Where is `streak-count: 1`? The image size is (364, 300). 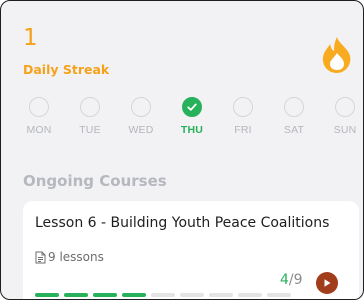 streak-count: 1 is located at coordinates (30, 38).